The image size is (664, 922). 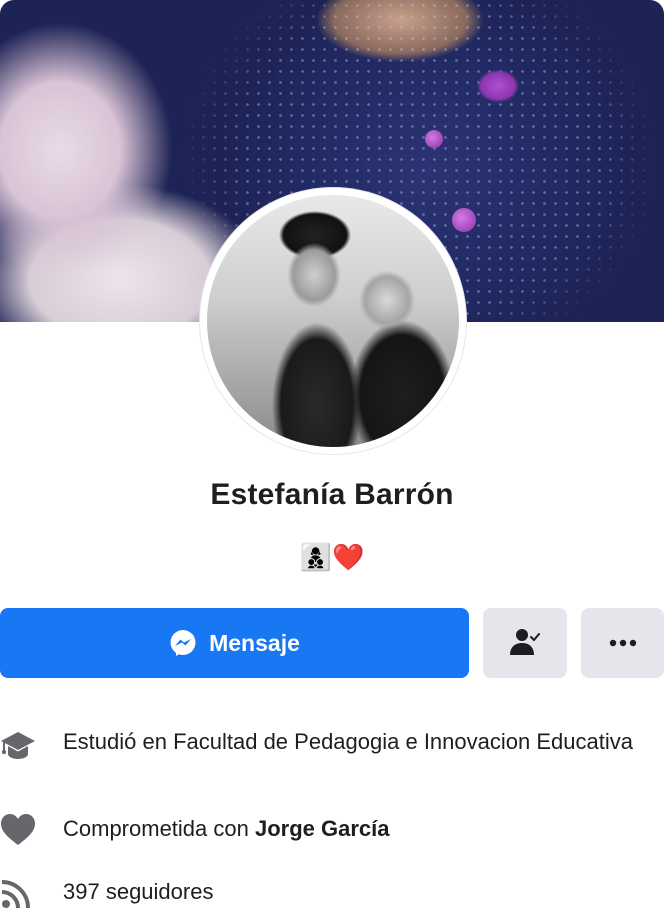 What do you see at coordinates (183, 643) in the screenshot?
I see `messenger-icon` at bounding box center [183, 643].